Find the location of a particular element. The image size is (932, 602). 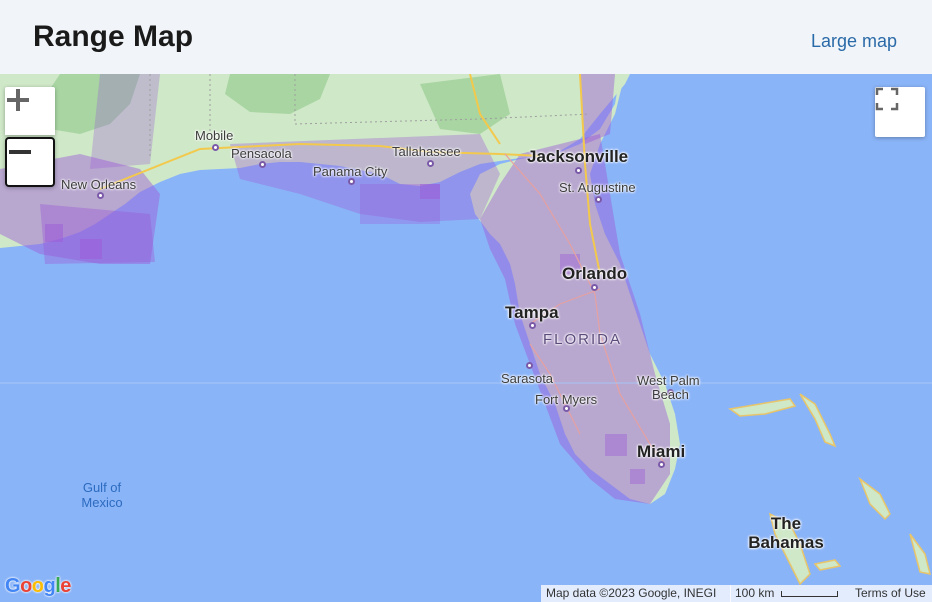

zoom-out-button is located at coordinates (30, 162).